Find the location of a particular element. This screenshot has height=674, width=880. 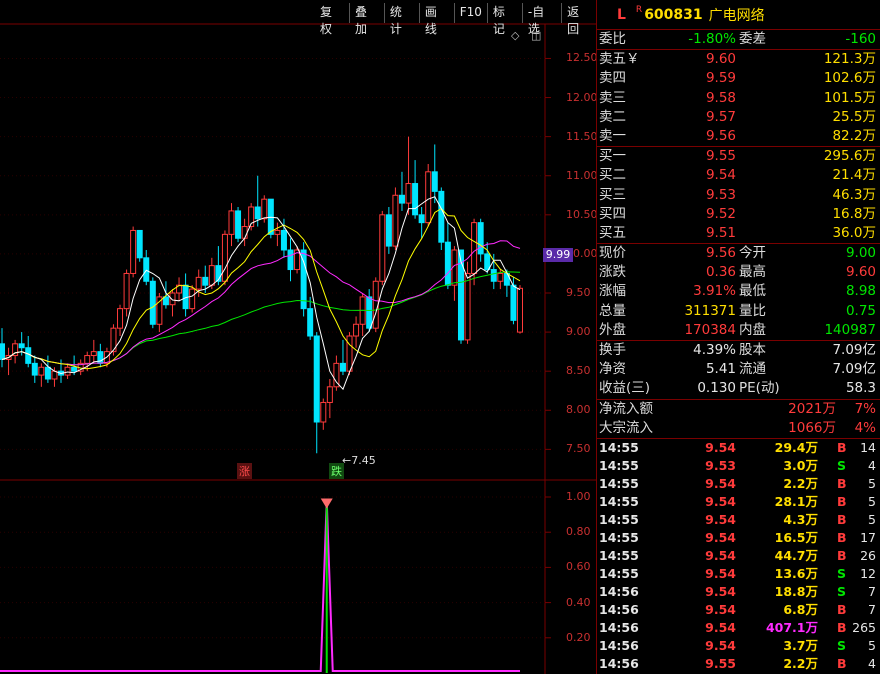

trade-time: 14:56 is located at coordinates (619, 609).